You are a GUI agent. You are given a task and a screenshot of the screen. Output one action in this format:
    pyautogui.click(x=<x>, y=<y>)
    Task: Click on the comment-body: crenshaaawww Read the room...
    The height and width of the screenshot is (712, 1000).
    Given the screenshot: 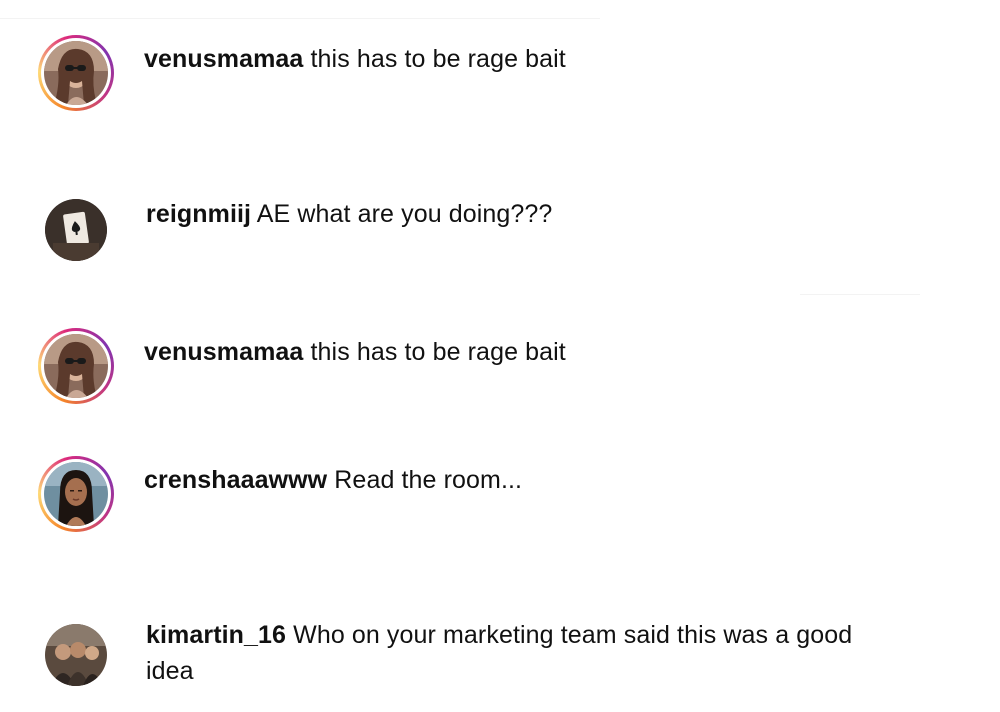 What is the action you would take?
    pyautogui.click(x=333, y=480)
    